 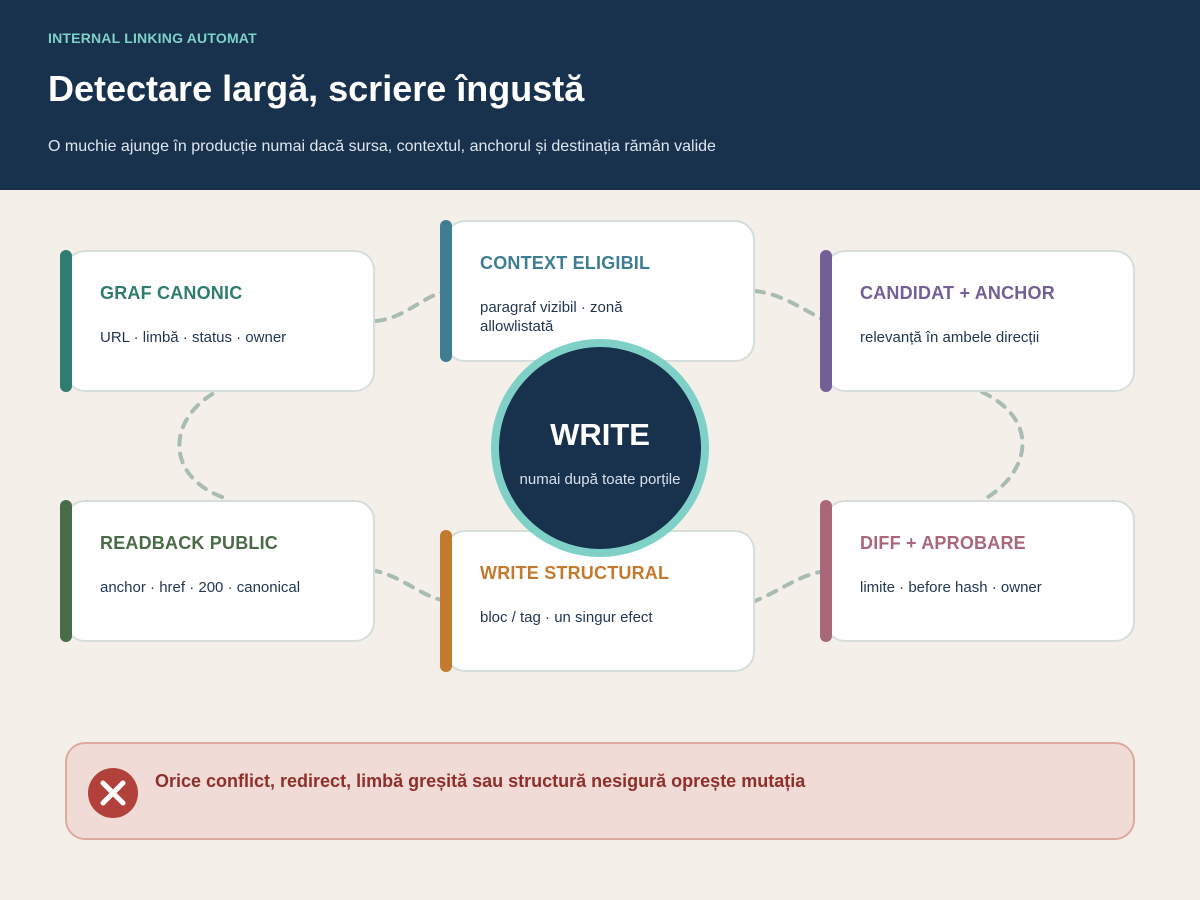 What do you see at coordinates (950, 337) in the screenshot?
I see `node-description: relevanță în ambele direcții` at bounding box center [950, 337].